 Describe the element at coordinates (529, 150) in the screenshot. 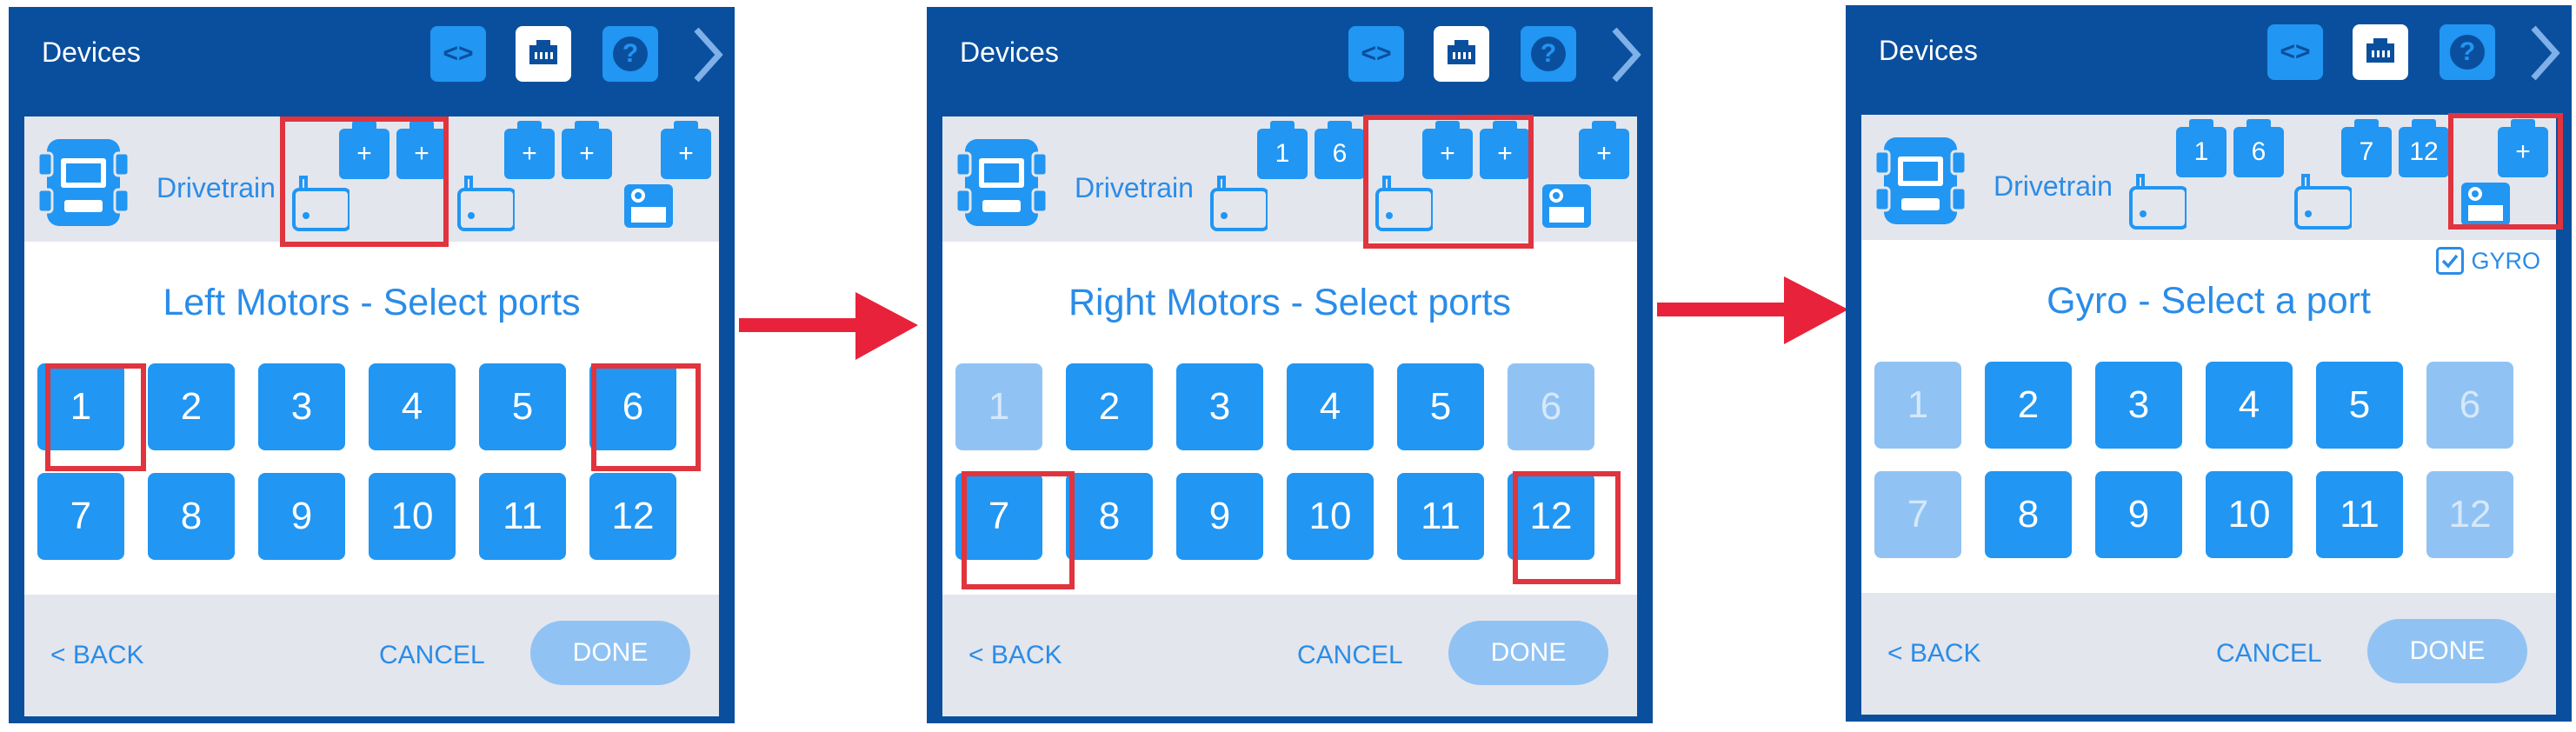

I see `motor-port-a: +` at that location.